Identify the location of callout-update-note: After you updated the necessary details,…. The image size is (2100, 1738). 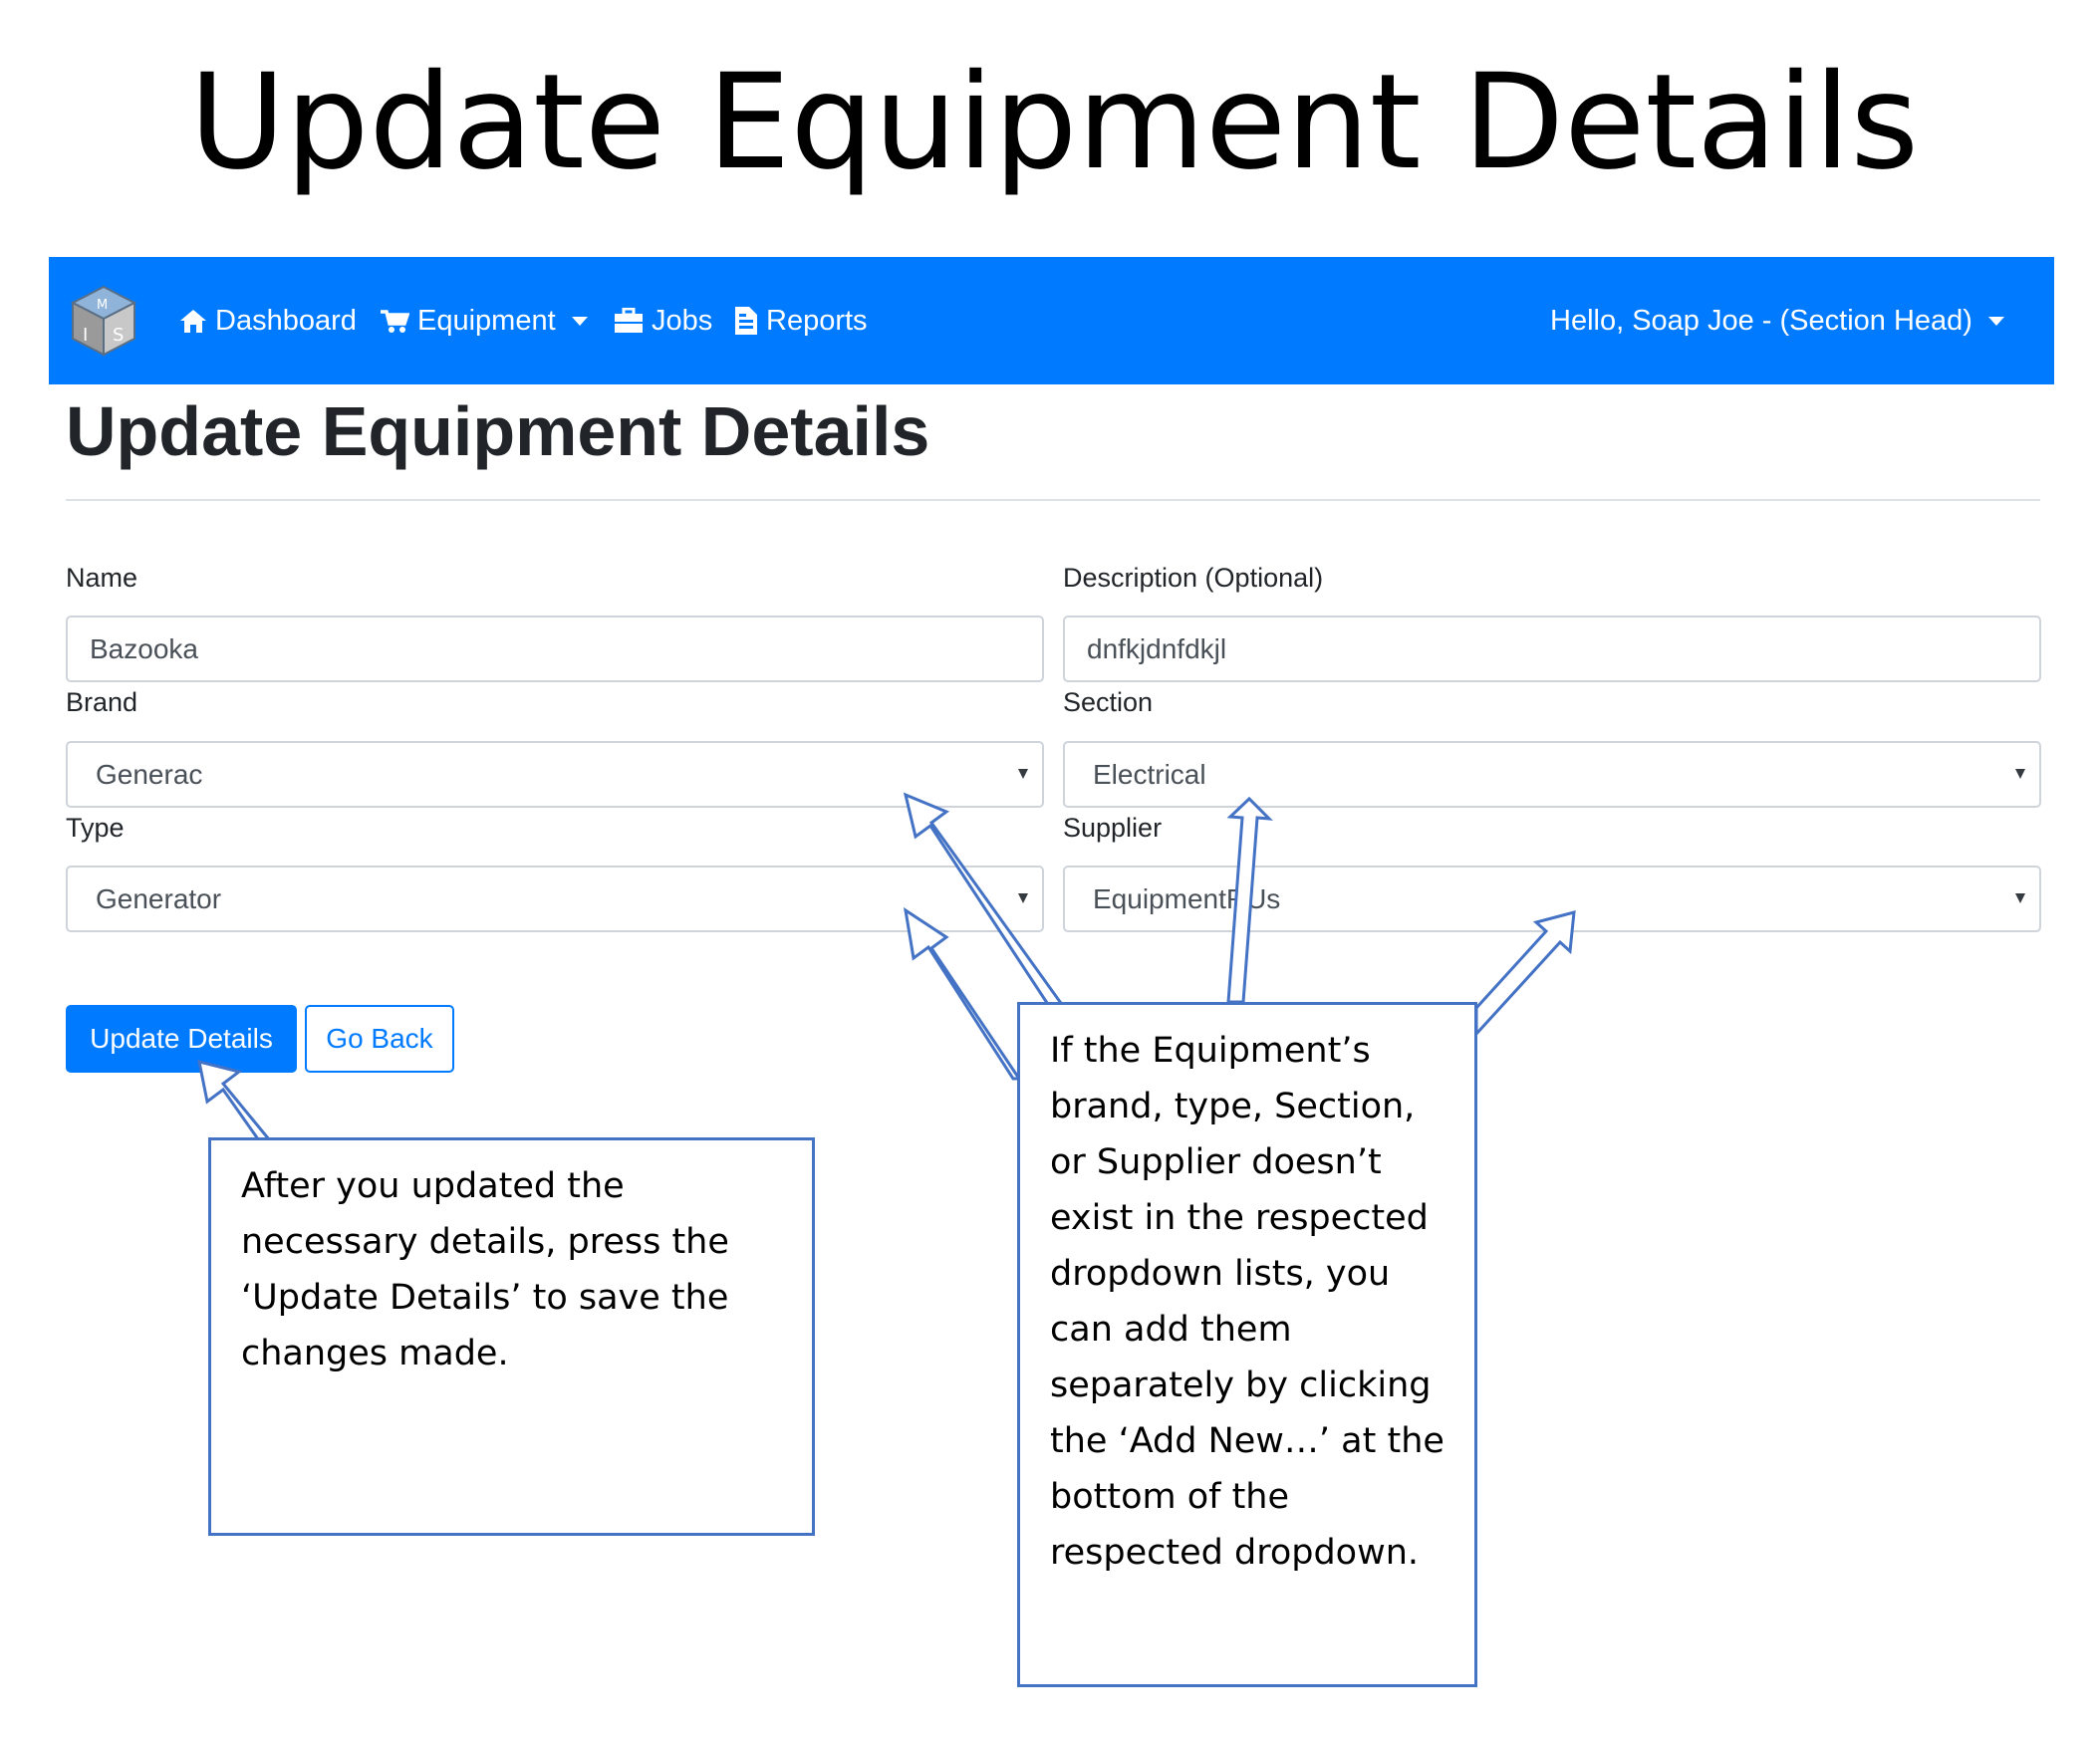
(511, 1336).